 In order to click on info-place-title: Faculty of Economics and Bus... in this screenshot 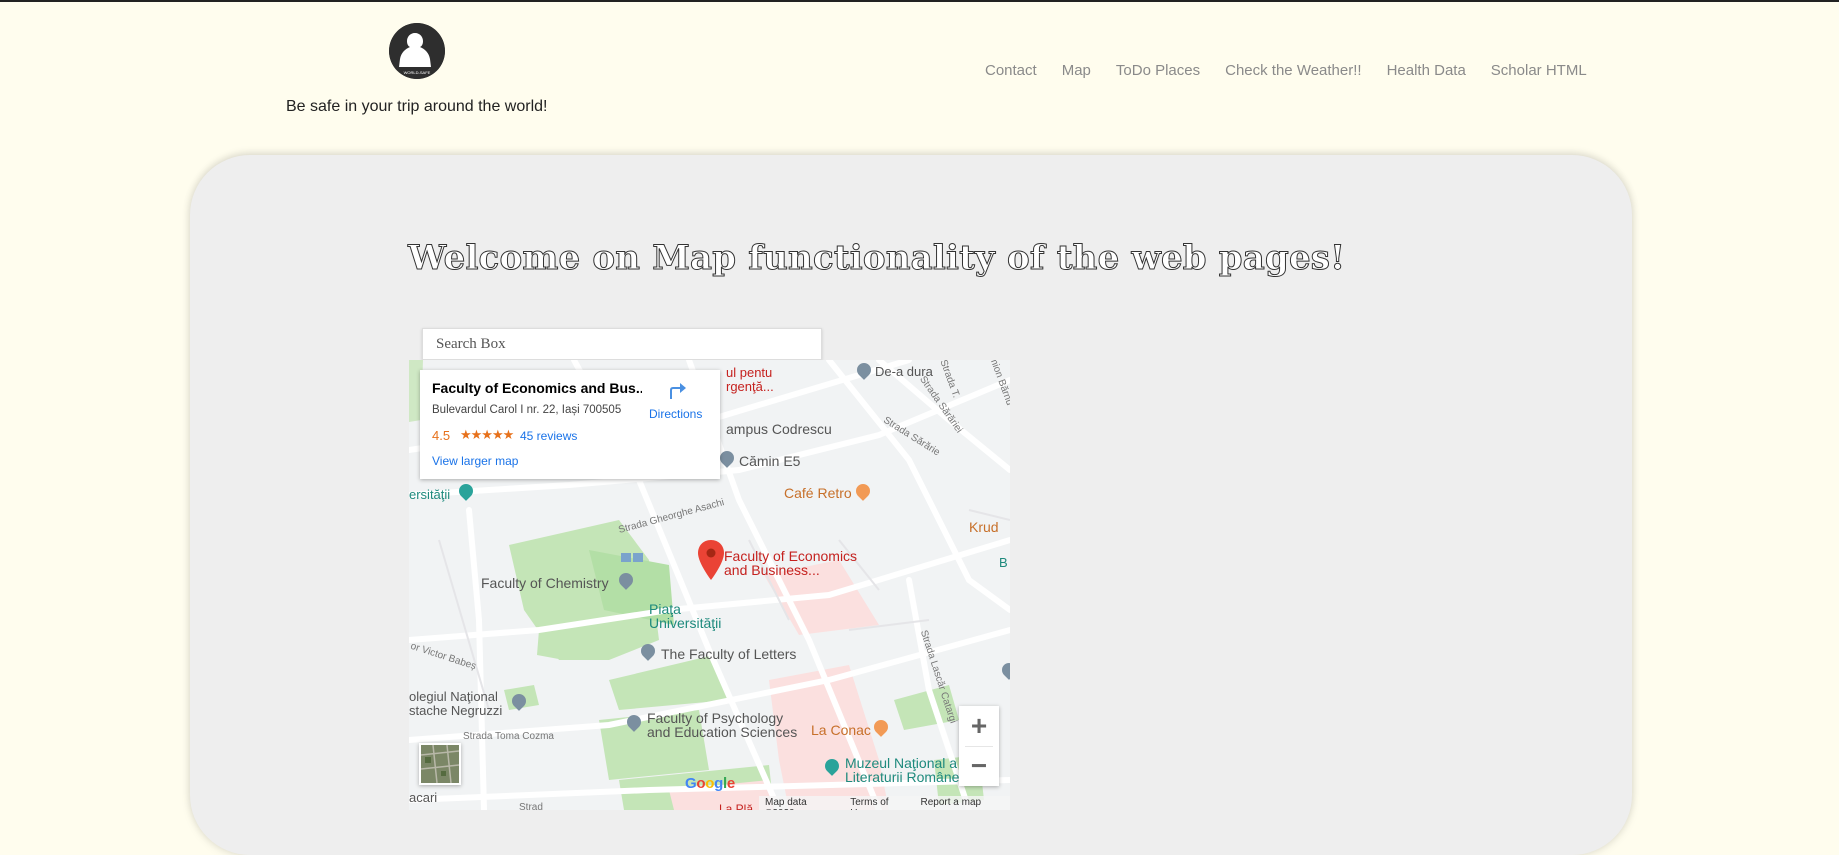, I will do `click(537, 388)`.